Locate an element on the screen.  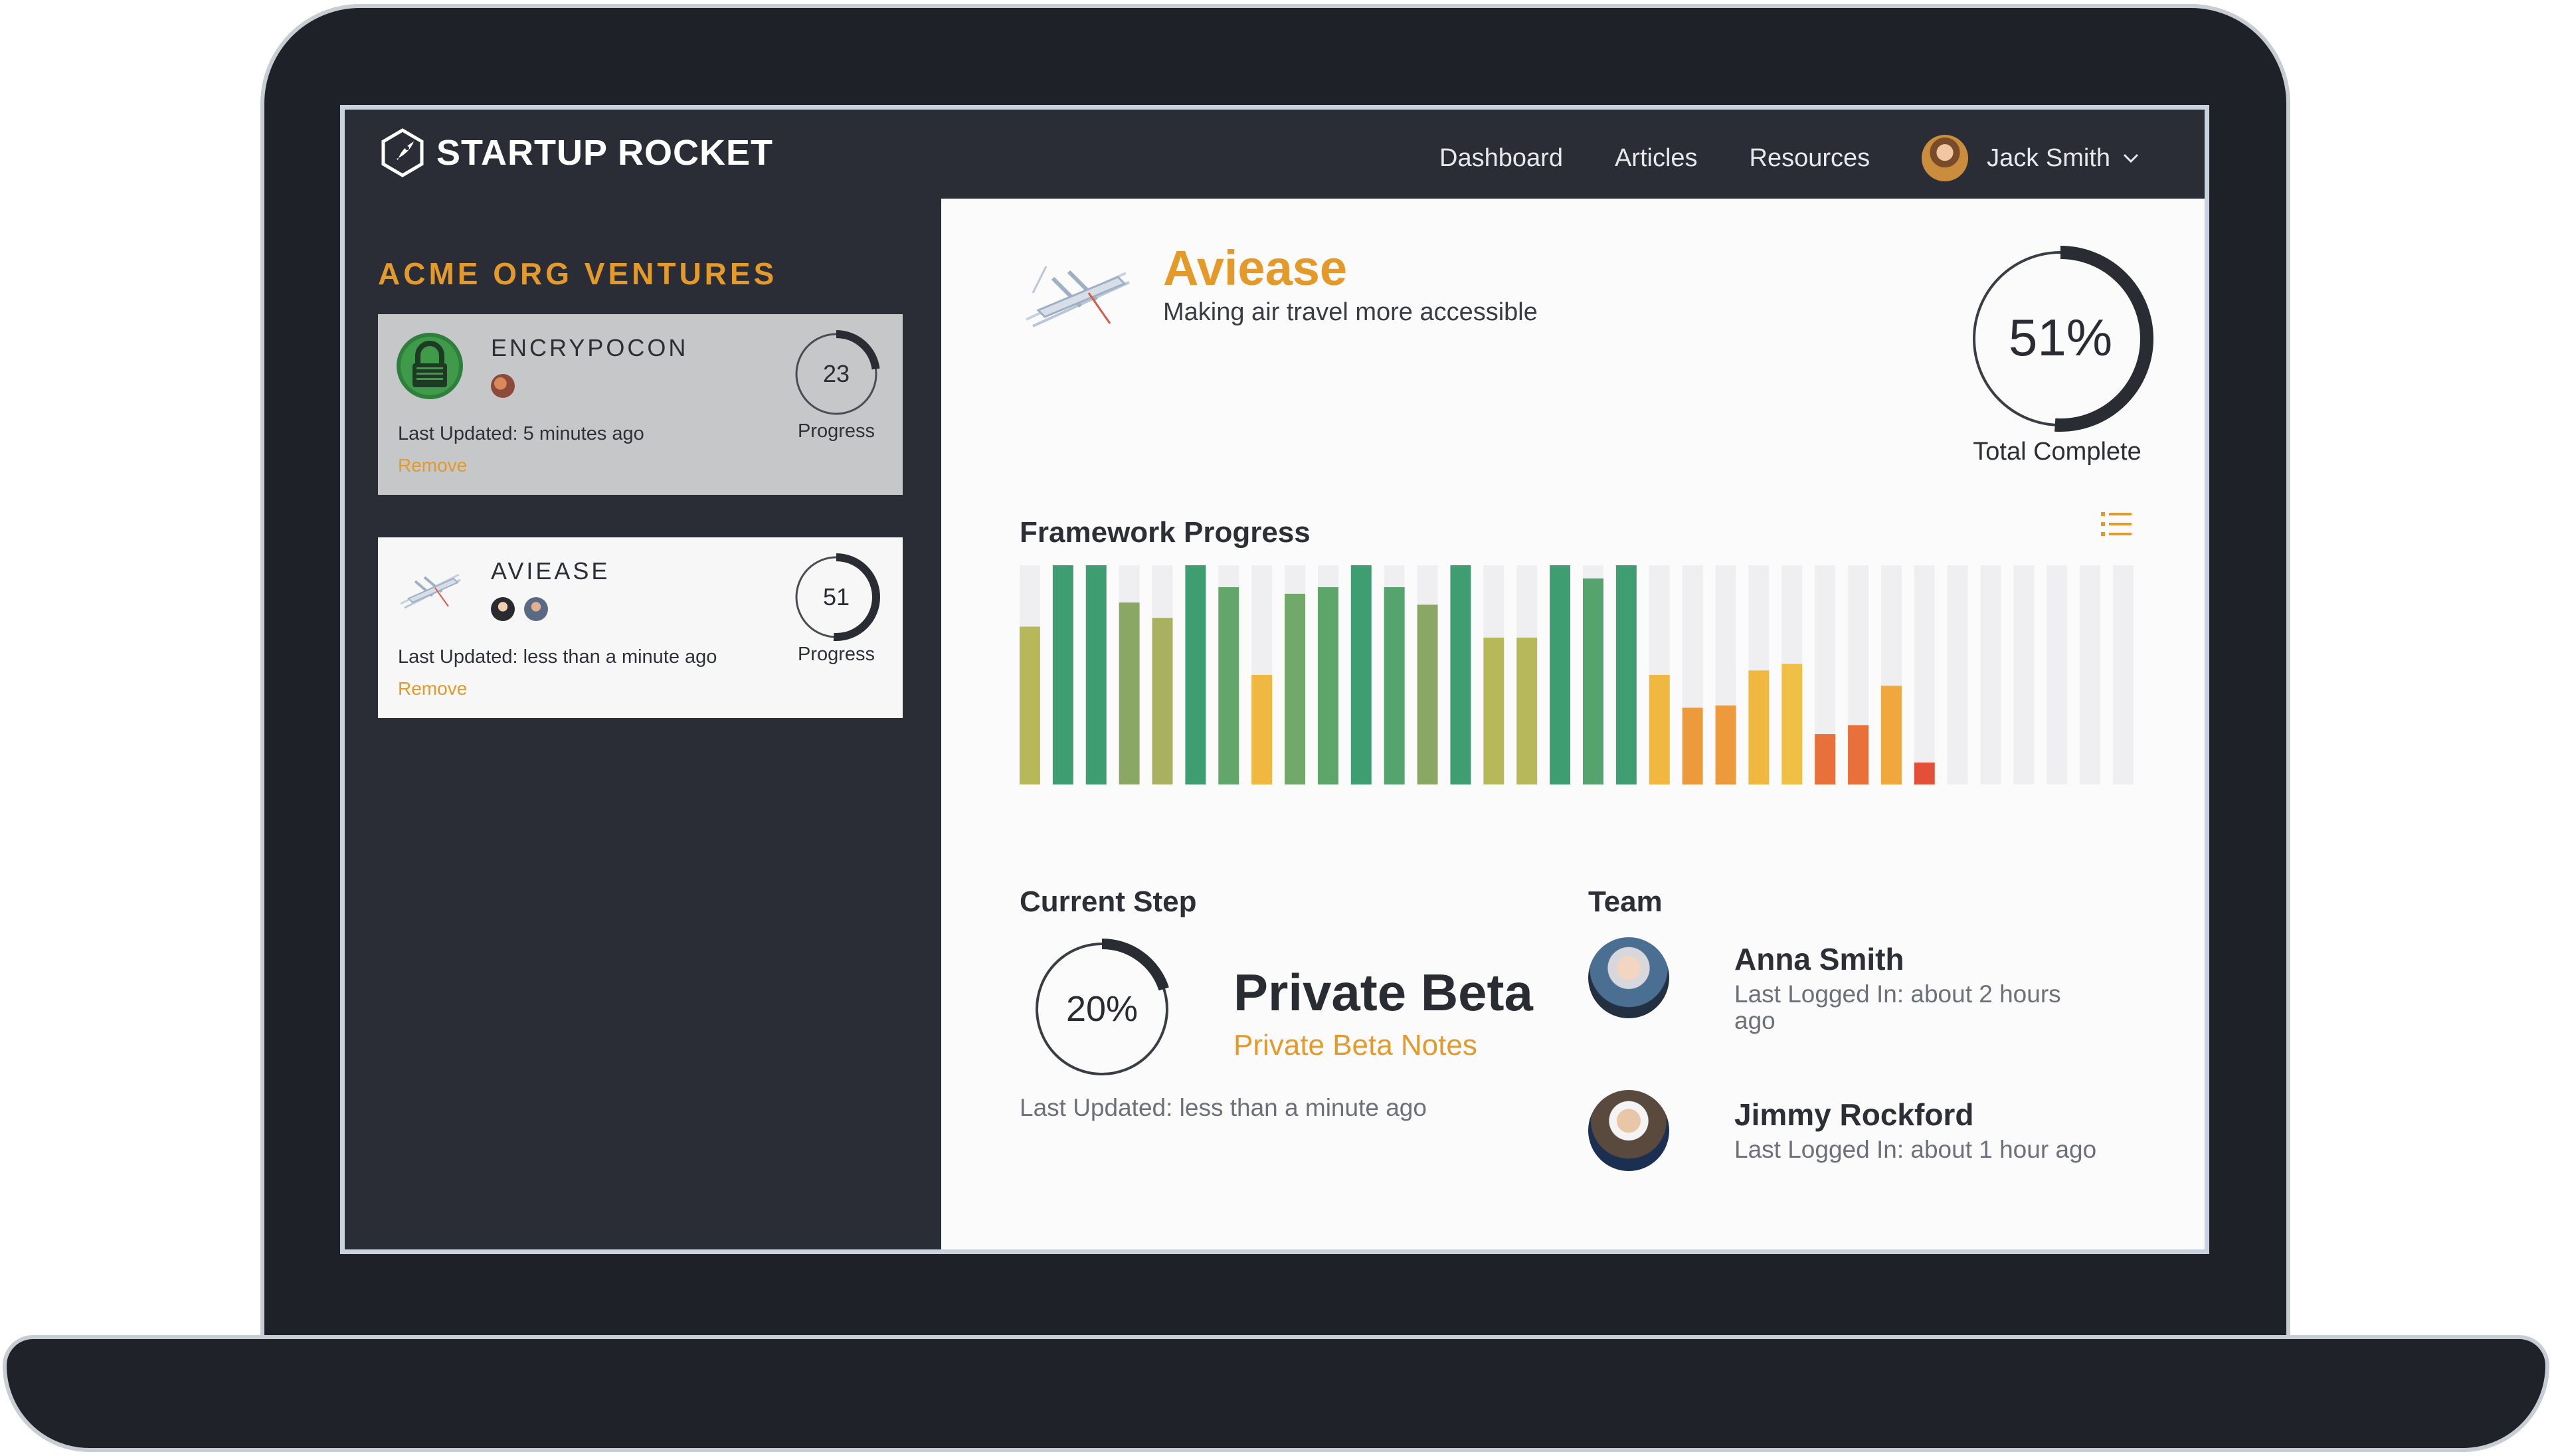
nav-links: Dashboard Articles Resources Jack Smith is located at coordinates (1764, 158).